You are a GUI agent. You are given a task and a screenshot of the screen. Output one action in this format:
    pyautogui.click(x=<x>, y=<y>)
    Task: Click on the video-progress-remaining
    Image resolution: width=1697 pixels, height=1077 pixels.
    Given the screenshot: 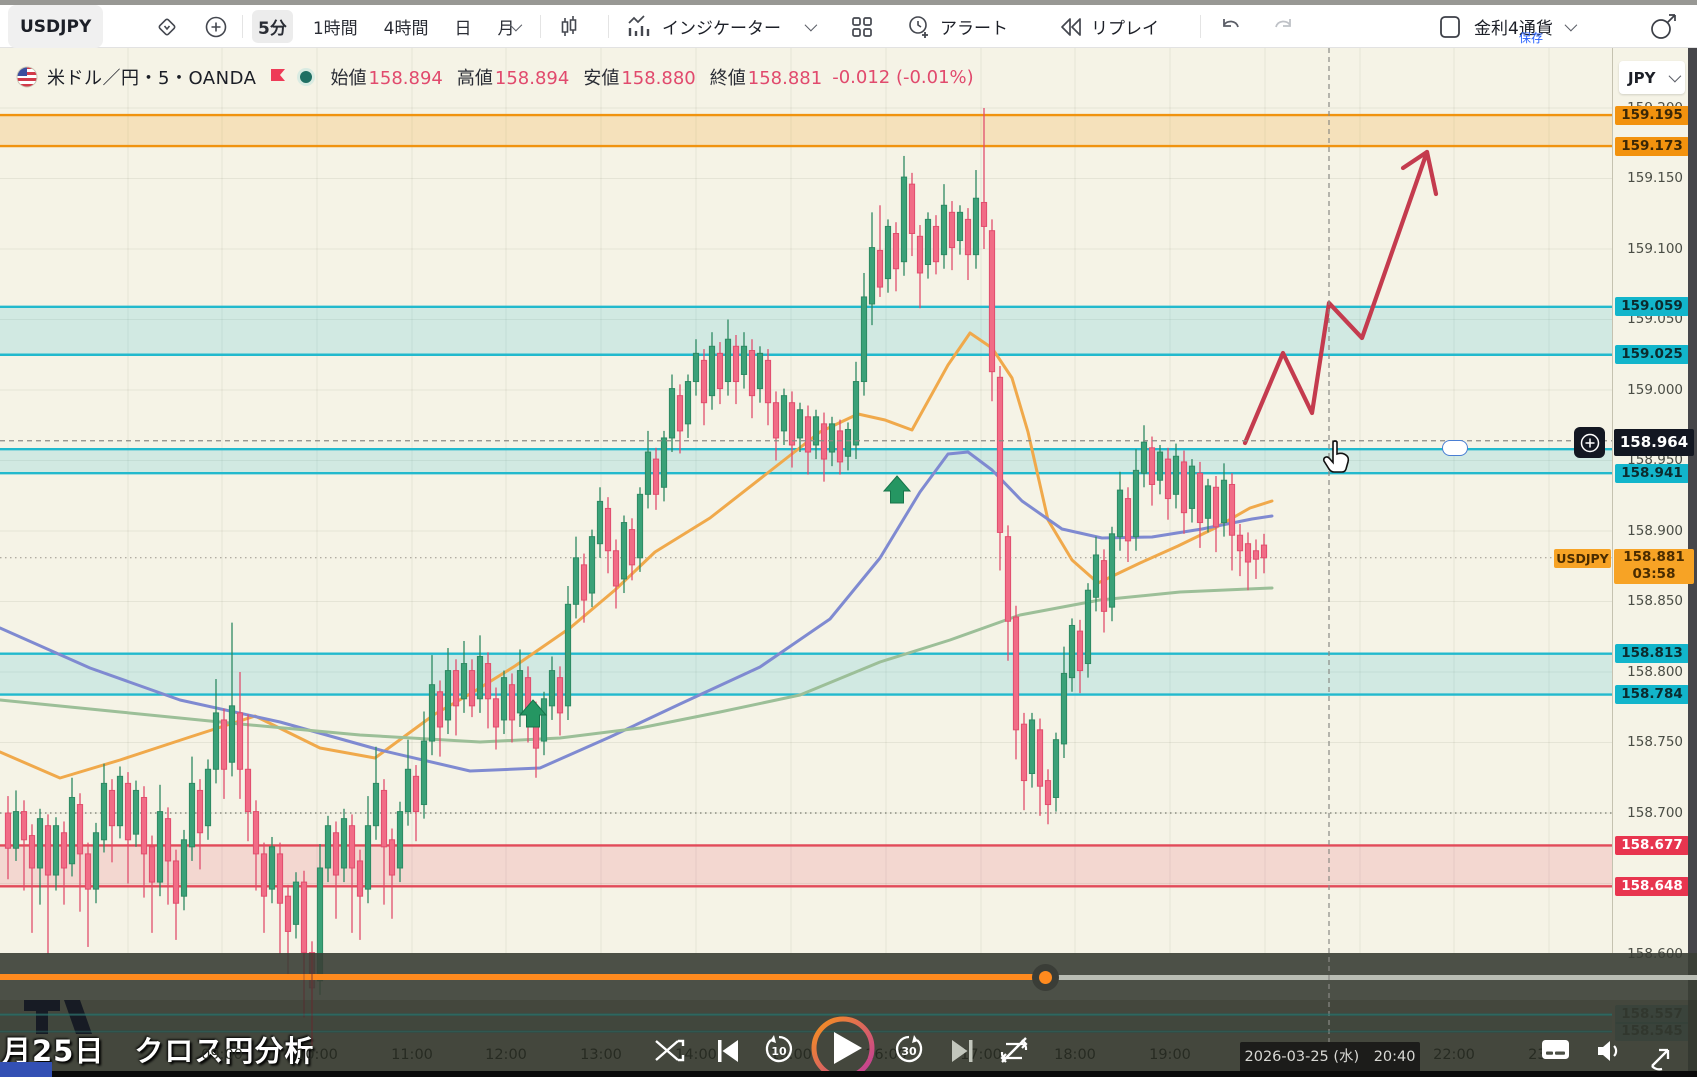 What is the action you would take?
    pyautogui.click(x=1377, y=977)
    